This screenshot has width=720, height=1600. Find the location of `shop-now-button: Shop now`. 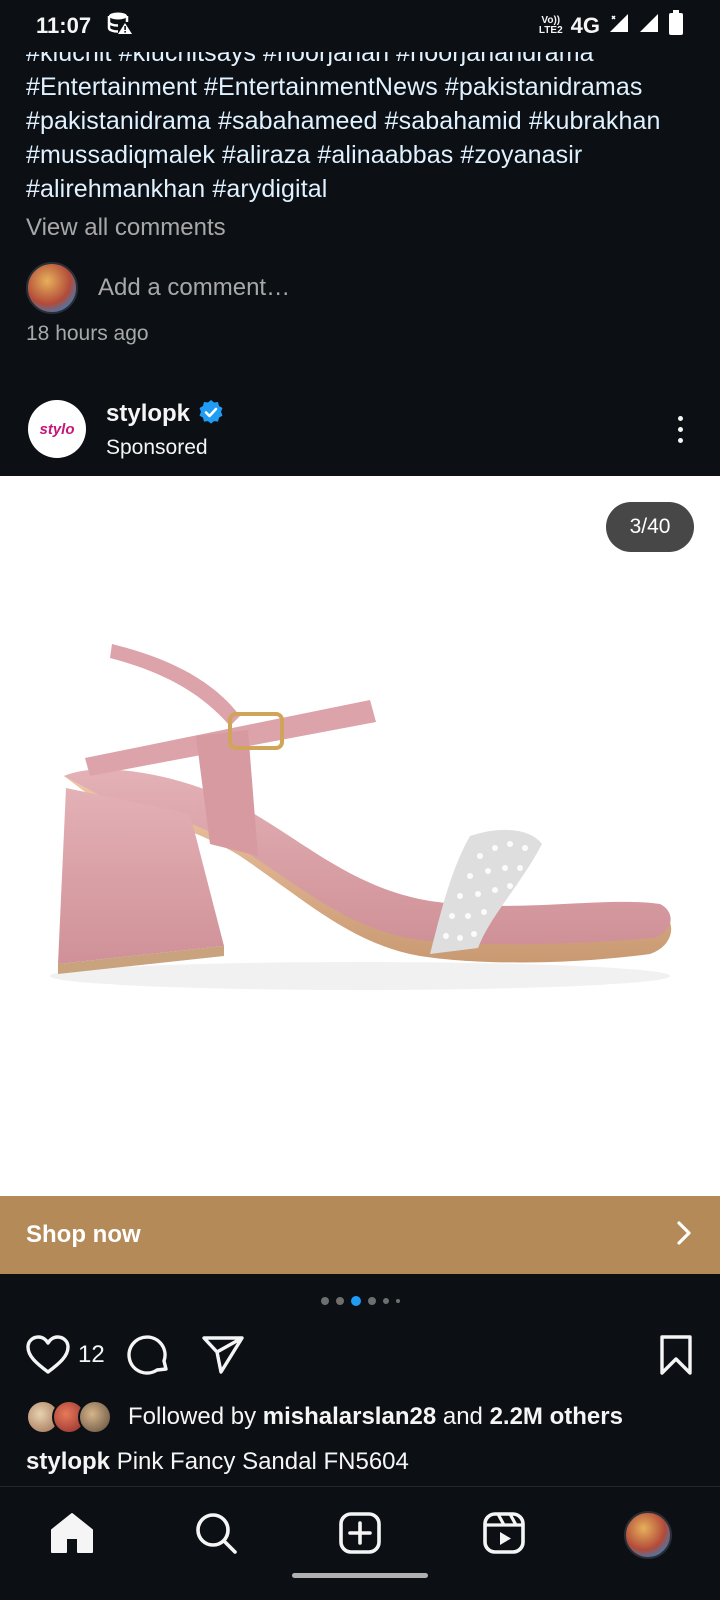

shop-now-button: Shop now is located at coordinates (360, 1235).